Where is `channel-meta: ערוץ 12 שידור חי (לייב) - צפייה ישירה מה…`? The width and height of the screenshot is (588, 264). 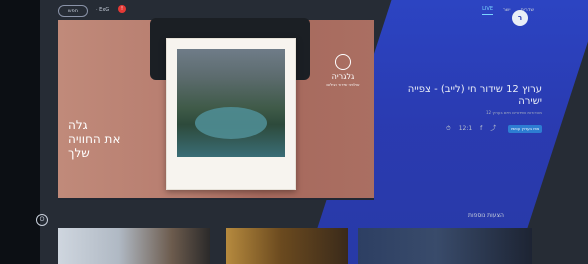
channel-meta: ערוץ 12 שידור חי (לייב) - צפייה ישירה מה… is located at coordinates (467, 108).